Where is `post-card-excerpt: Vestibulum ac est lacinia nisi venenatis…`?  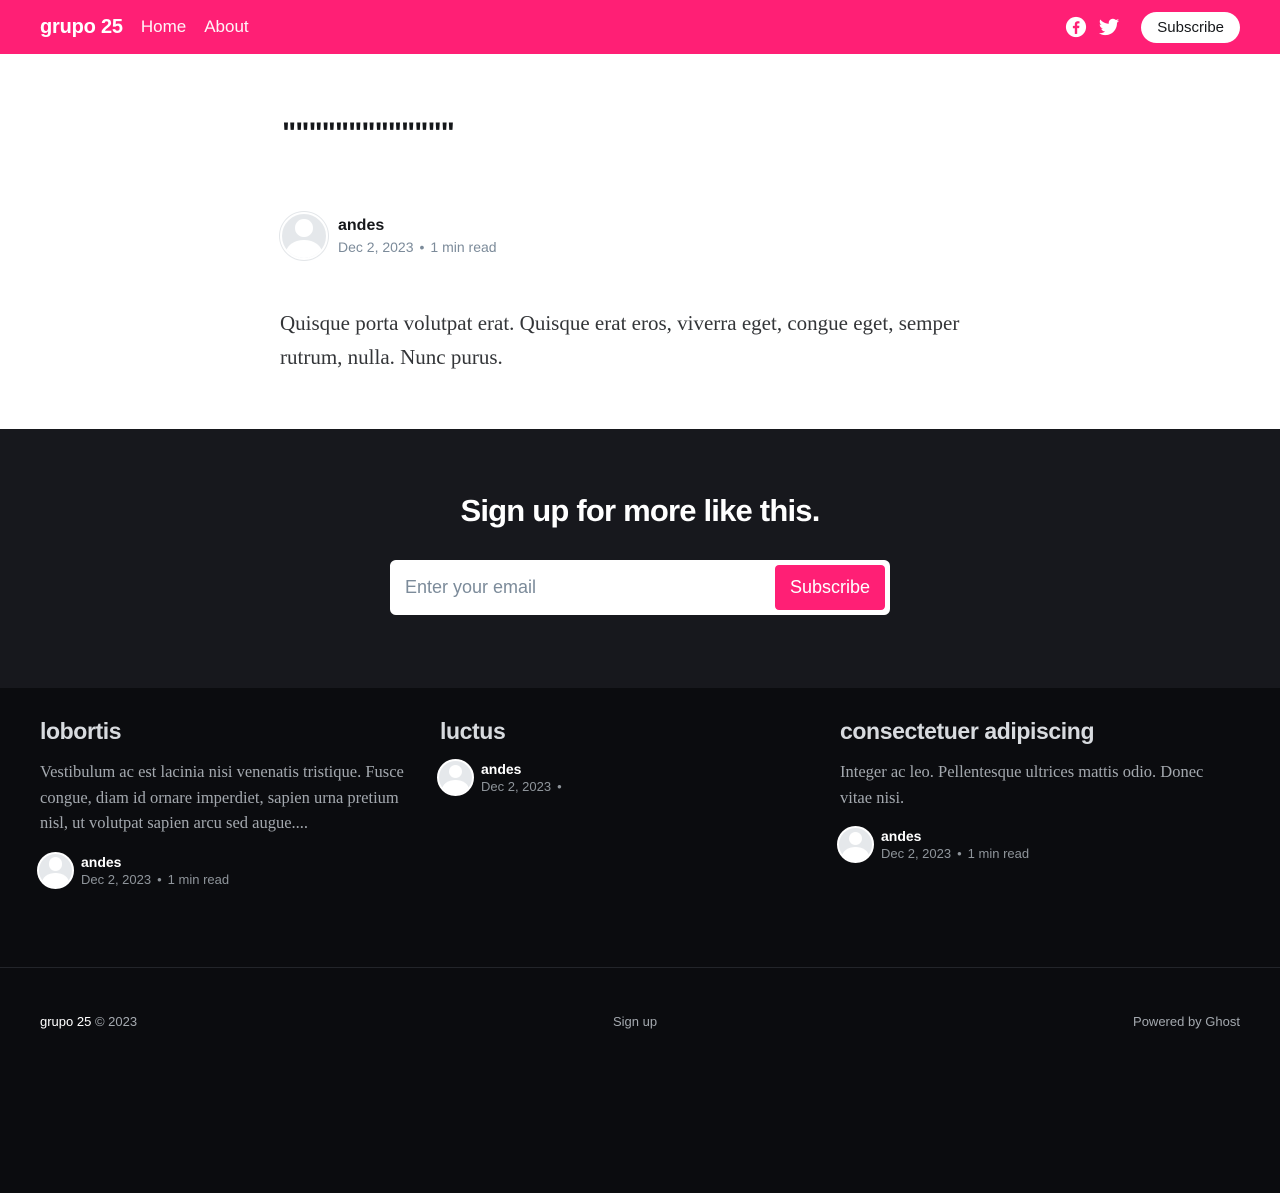
post-card-excerpt: Vestibulum ac est lacinia nisi venenatis… is located at coordinates (222, 797).